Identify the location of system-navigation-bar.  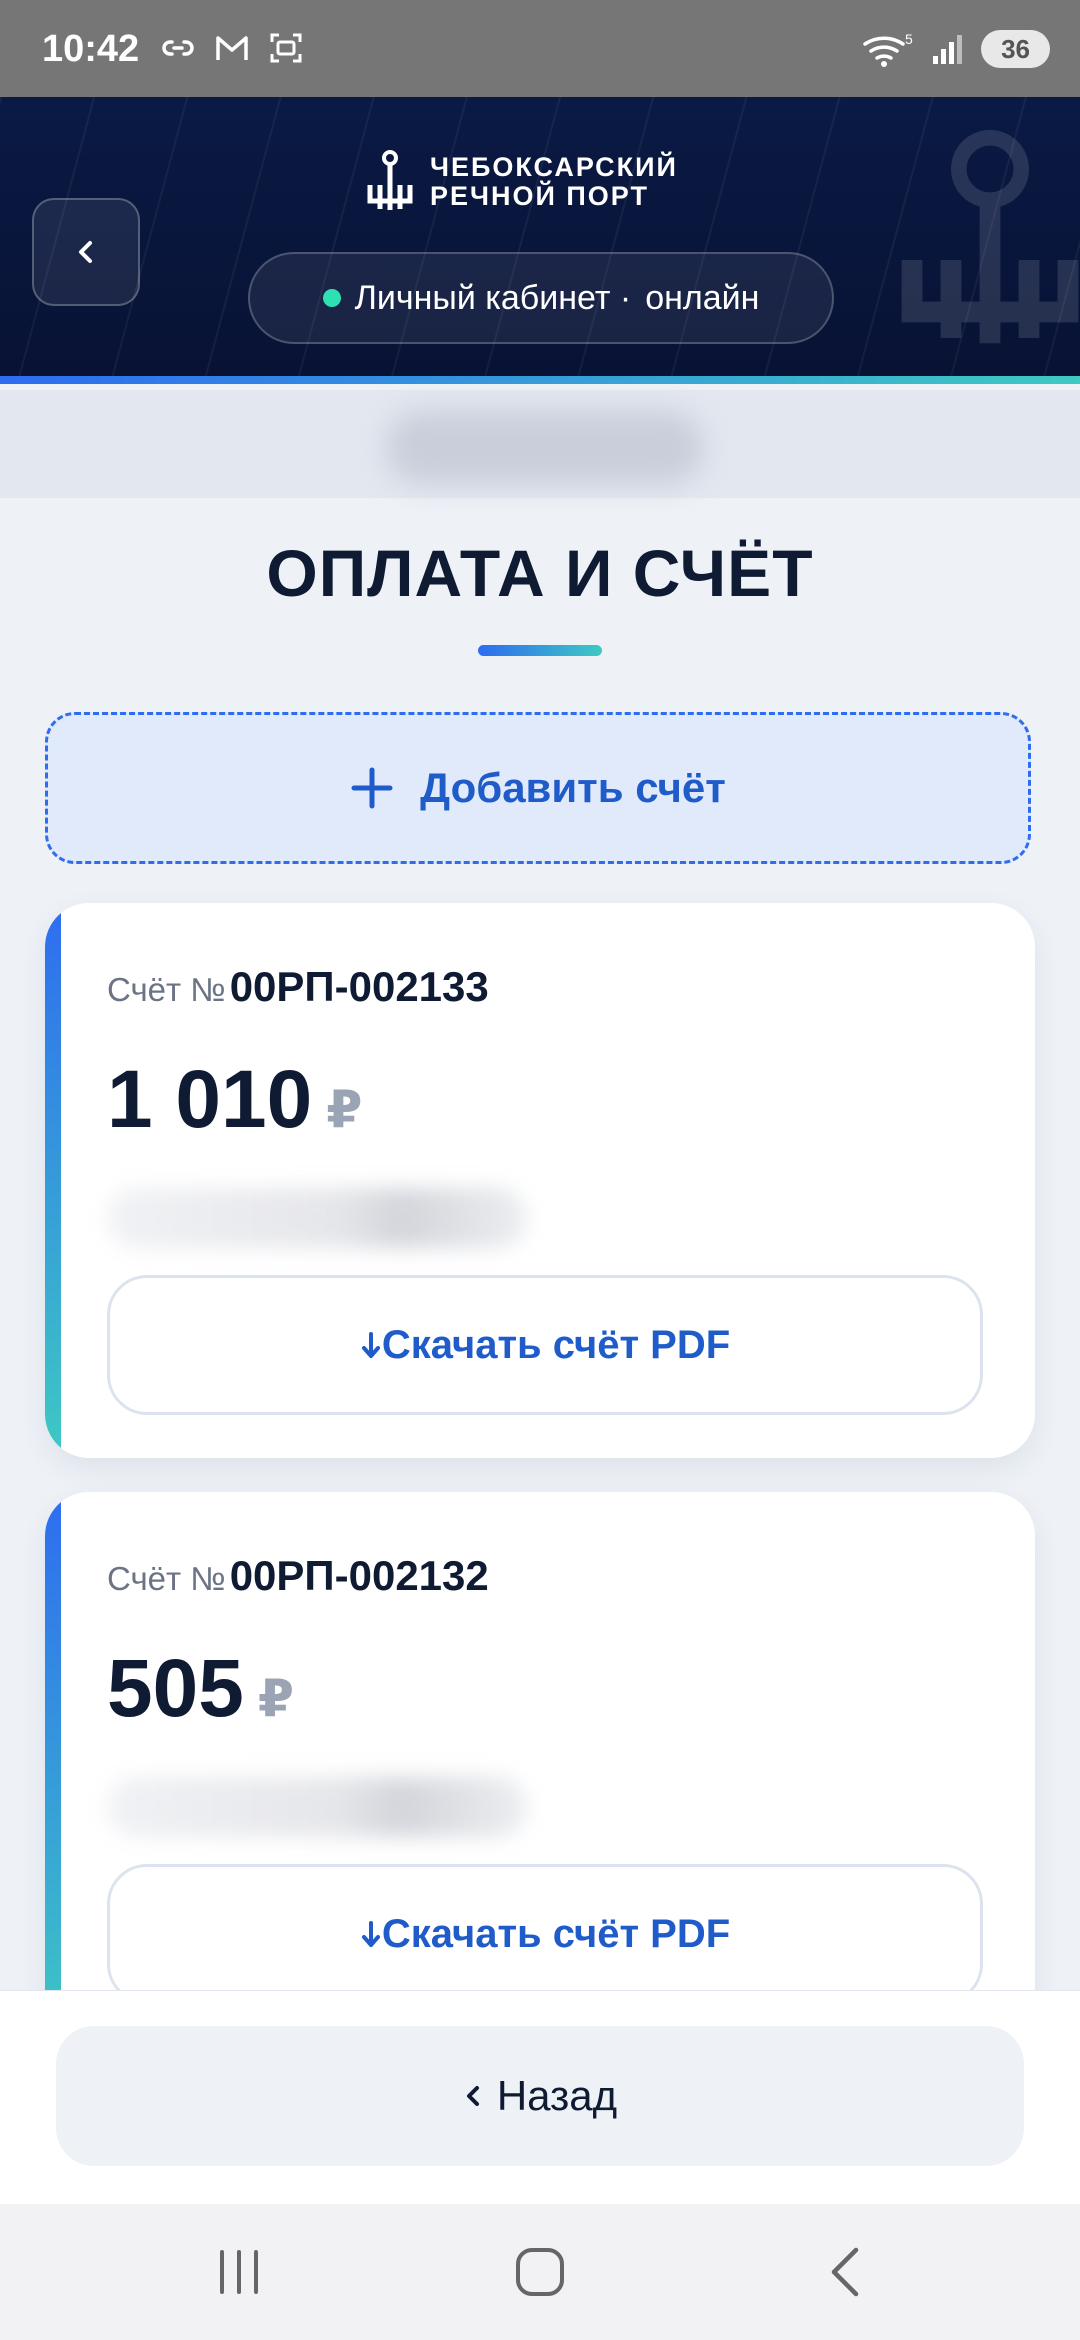
(540, 2272).